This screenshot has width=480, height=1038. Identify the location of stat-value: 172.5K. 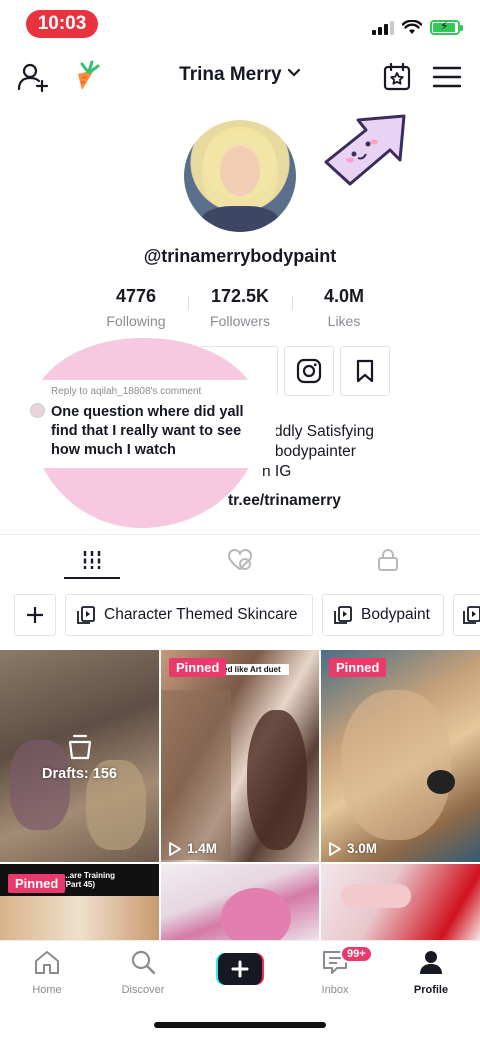
(240, 296).